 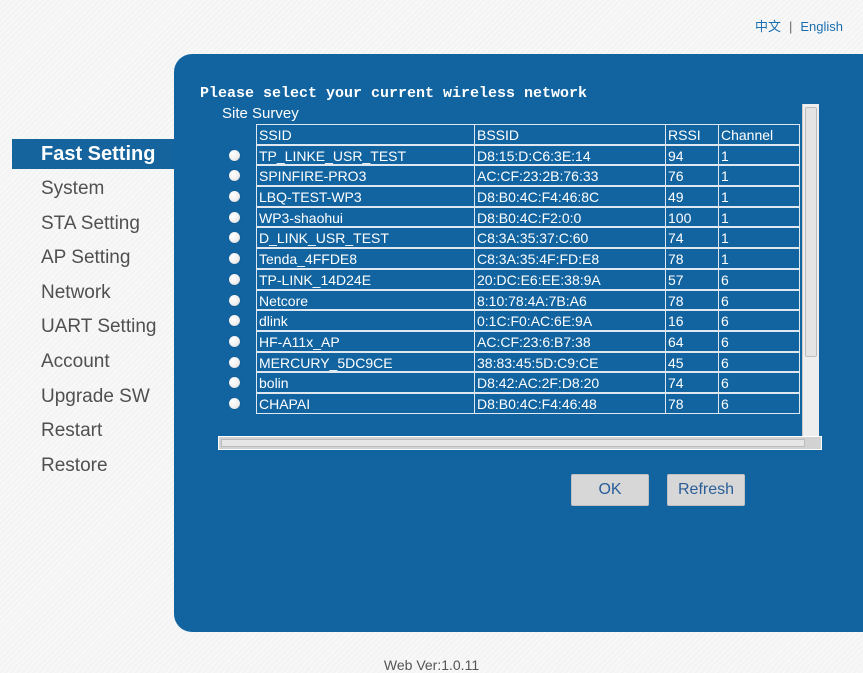 I want to click on ssid-cell: WP3-shaohui, so click(x=365, y=217).